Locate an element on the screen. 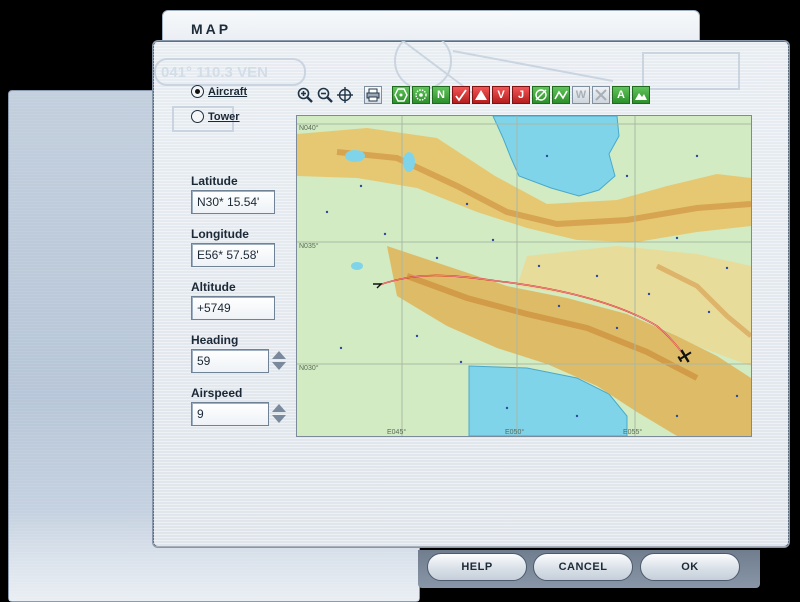 Image resolution: width=800 pixels, height=602 pixels. terrain-icon is located at coordinates (641, 95).